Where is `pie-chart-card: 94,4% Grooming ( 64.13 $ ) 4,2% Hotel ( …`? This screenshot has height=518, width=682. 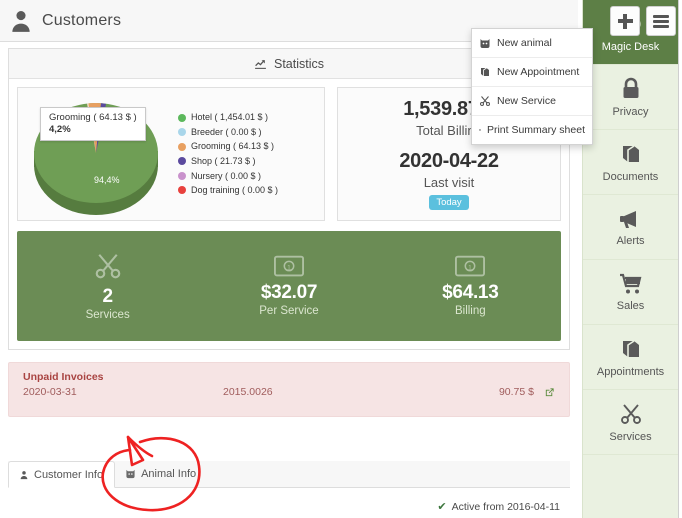 pie-chart-card: 94,4% Grooming ( 64.13 $ ) 4,2% Hotel ( … is located at coordinates (171, 154).